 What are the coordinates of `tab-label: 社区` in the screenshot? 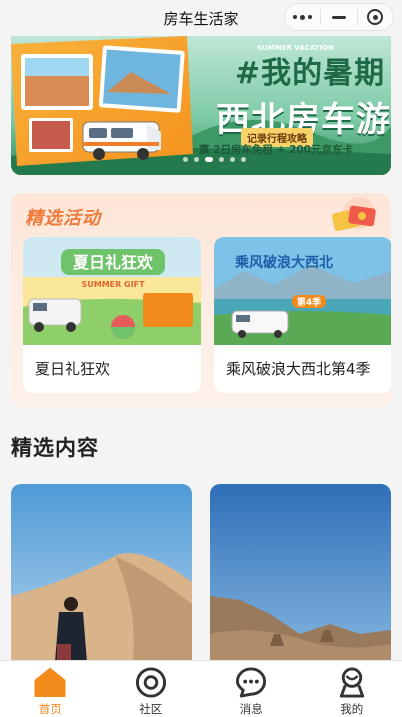 It's located at (151, 709).